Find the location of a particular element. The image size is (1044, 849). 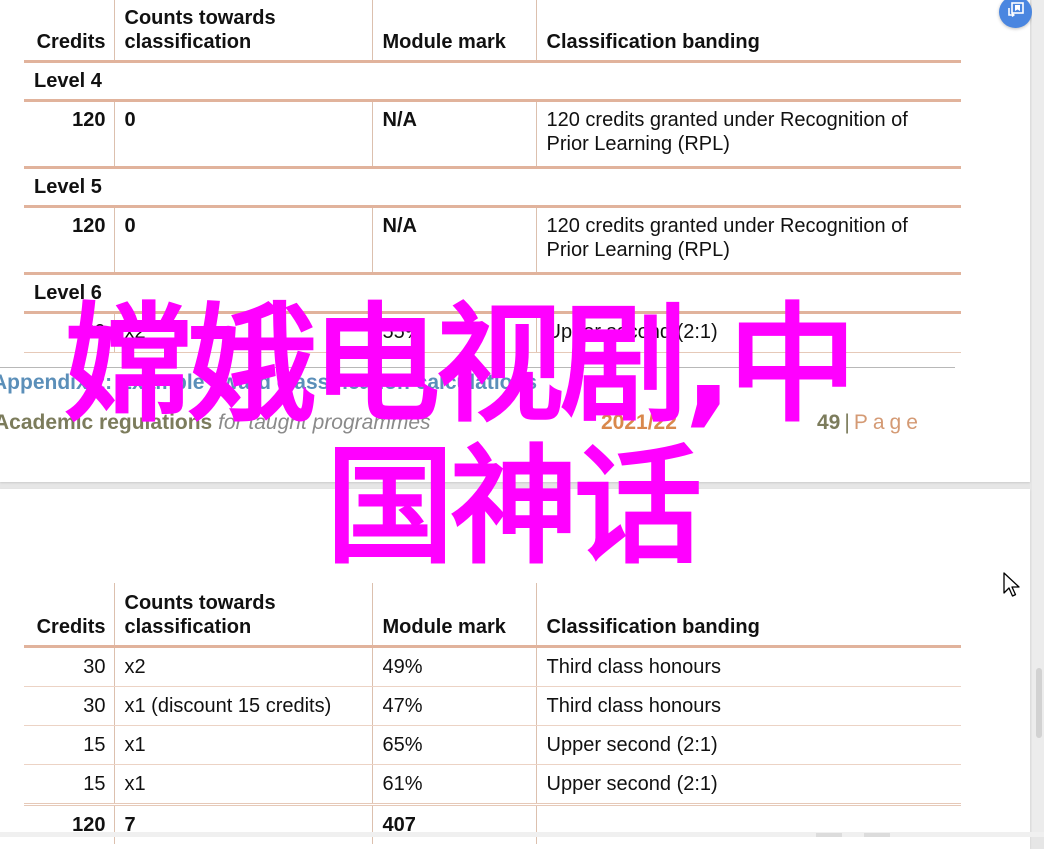

level-label: Level 6 is located at coordinates (492, 293).